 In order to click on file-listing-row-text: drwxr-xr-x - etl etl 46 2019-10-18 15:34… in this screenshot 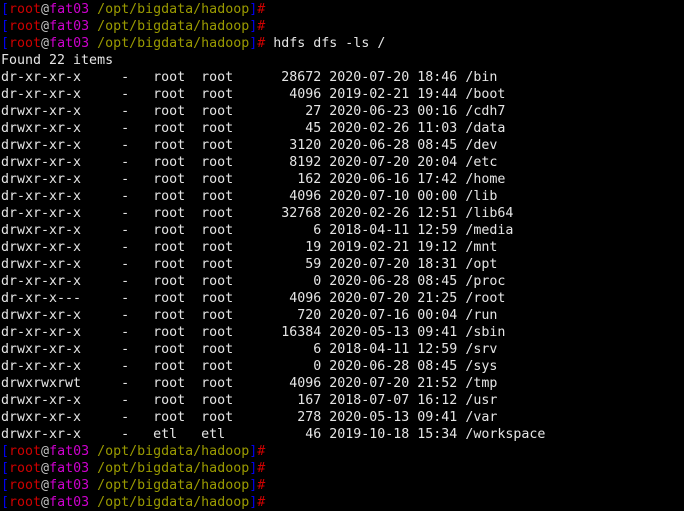, I will do `click(273, 434)`.